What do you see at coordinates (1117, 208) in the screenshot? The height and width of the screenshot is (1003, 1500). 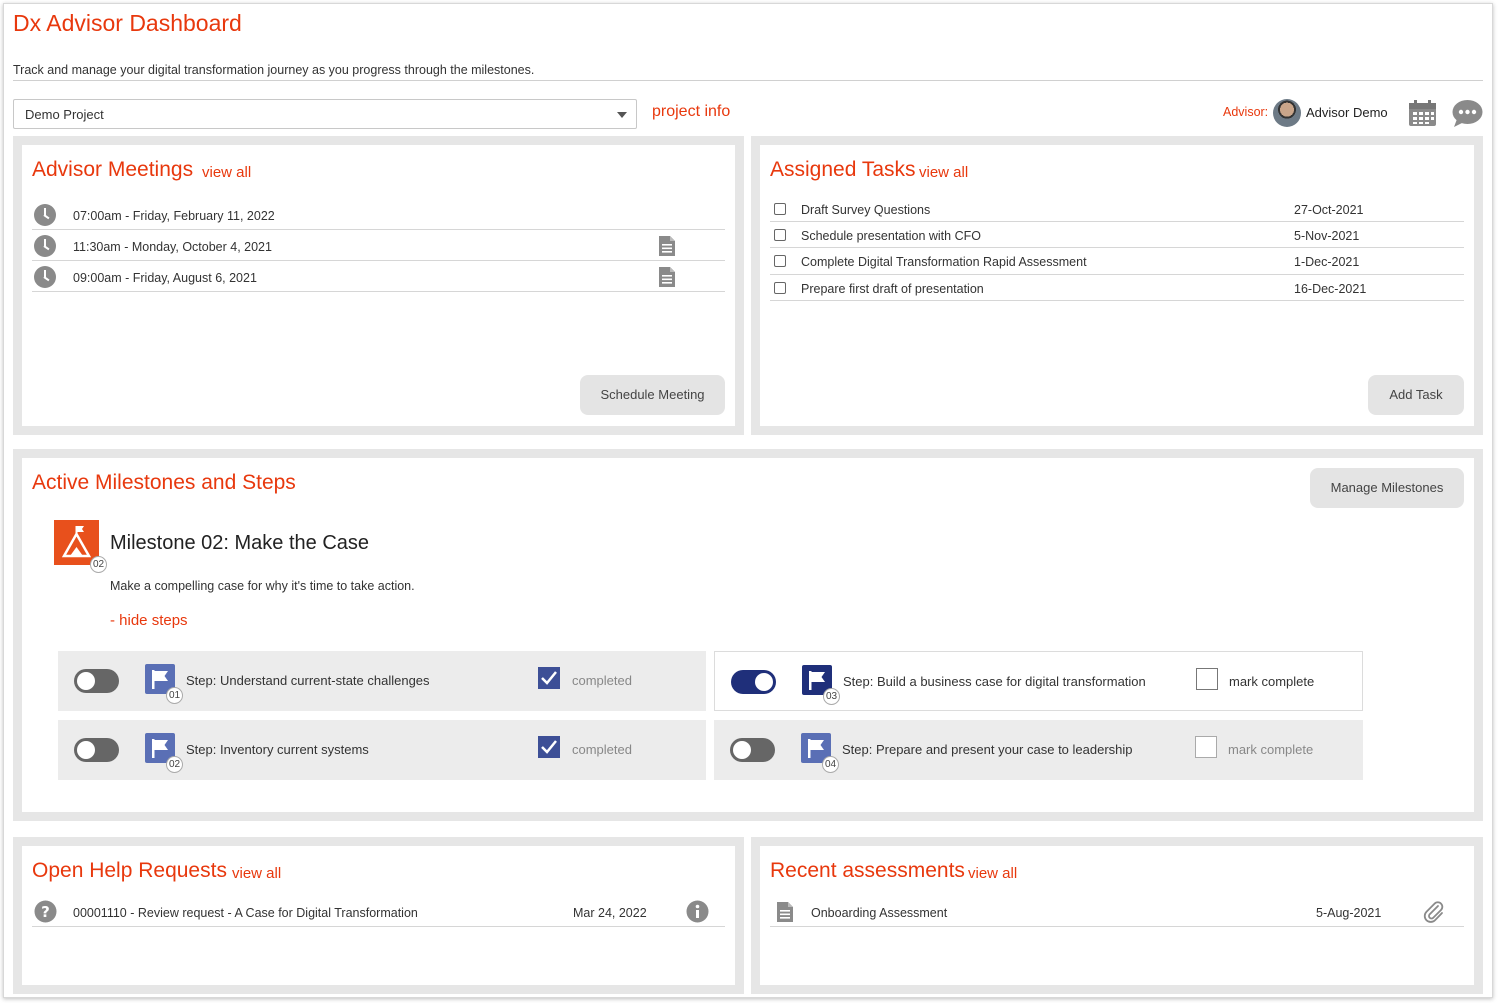 I see `task-row: Draft Survey Questions 27-Oct-2021` at bounding box center [1117, 208].